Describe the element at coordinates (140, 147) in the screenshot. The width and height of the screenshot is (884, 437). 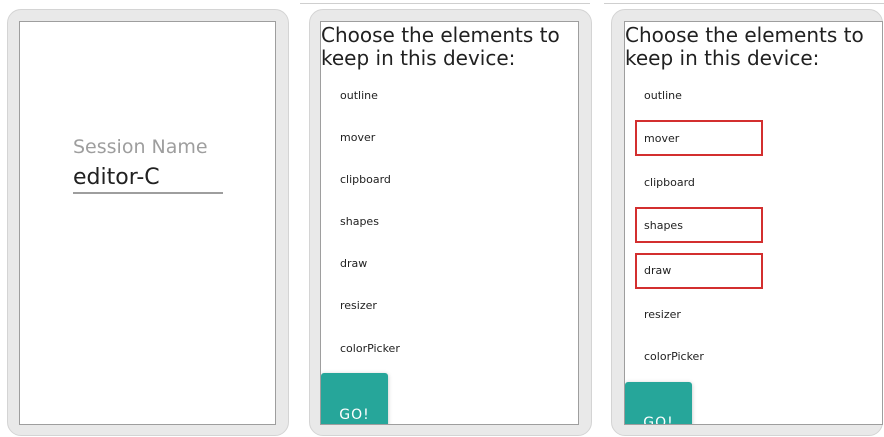
I see `session-name-label: Session Name` at that location.